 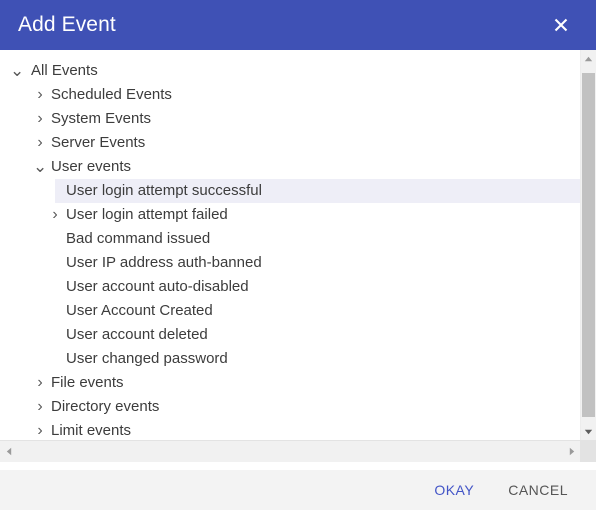 I want to click on tree-item: › Limit events, so click(x=290, y=429).